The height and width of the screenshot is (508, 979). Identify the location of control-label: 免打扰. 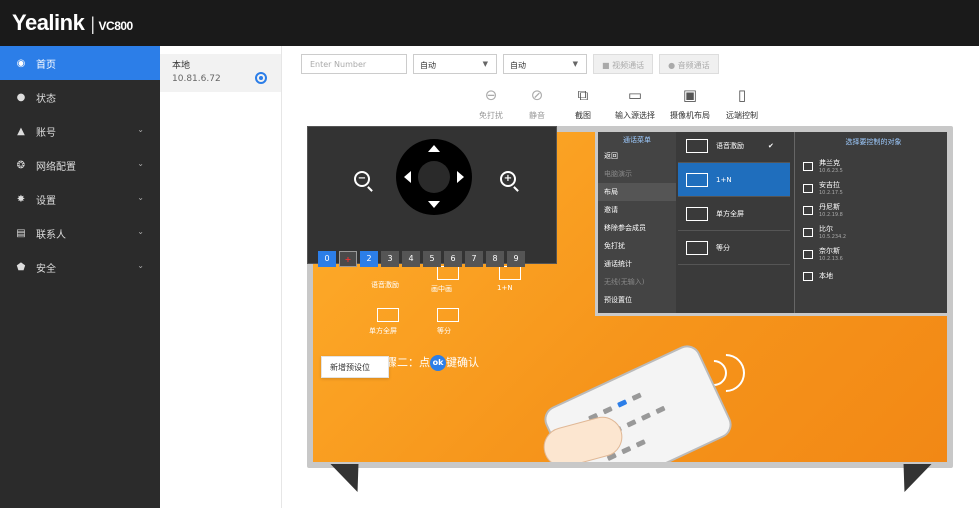
(491, 115).